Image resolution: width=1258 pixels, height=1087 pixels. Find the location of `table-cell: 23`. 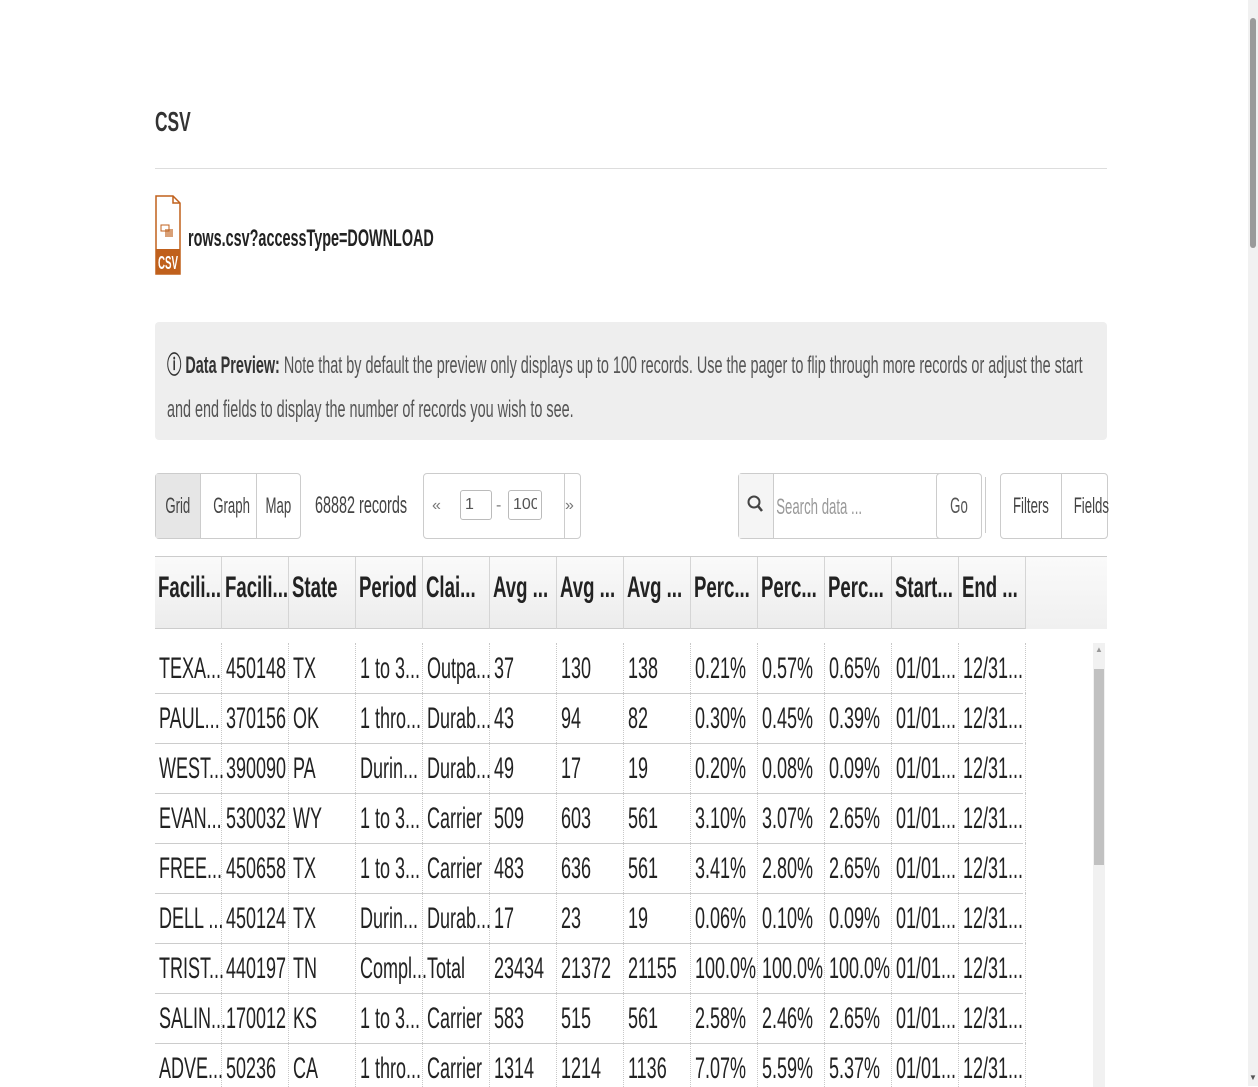

table-cell: 23 is located at coordinates (590, 918).